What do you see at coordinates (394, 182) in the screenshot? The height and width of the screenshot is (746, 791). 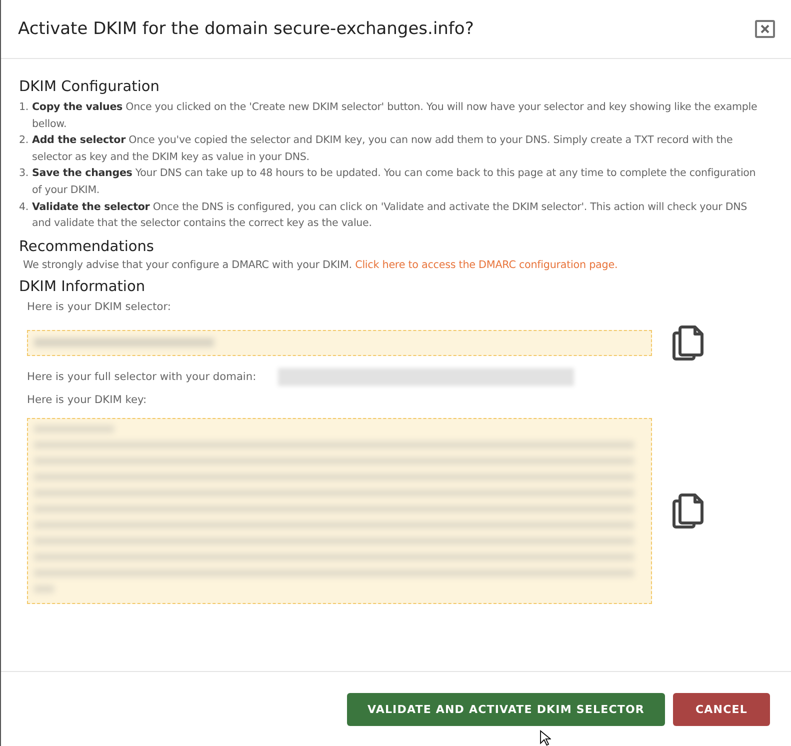 I see `step-text: Save the changes Your DNS can take up to 48 hours to be updated. You can come back to this page at any time to complete the configuration of your DKIM.` at bounding box center [394, 182].